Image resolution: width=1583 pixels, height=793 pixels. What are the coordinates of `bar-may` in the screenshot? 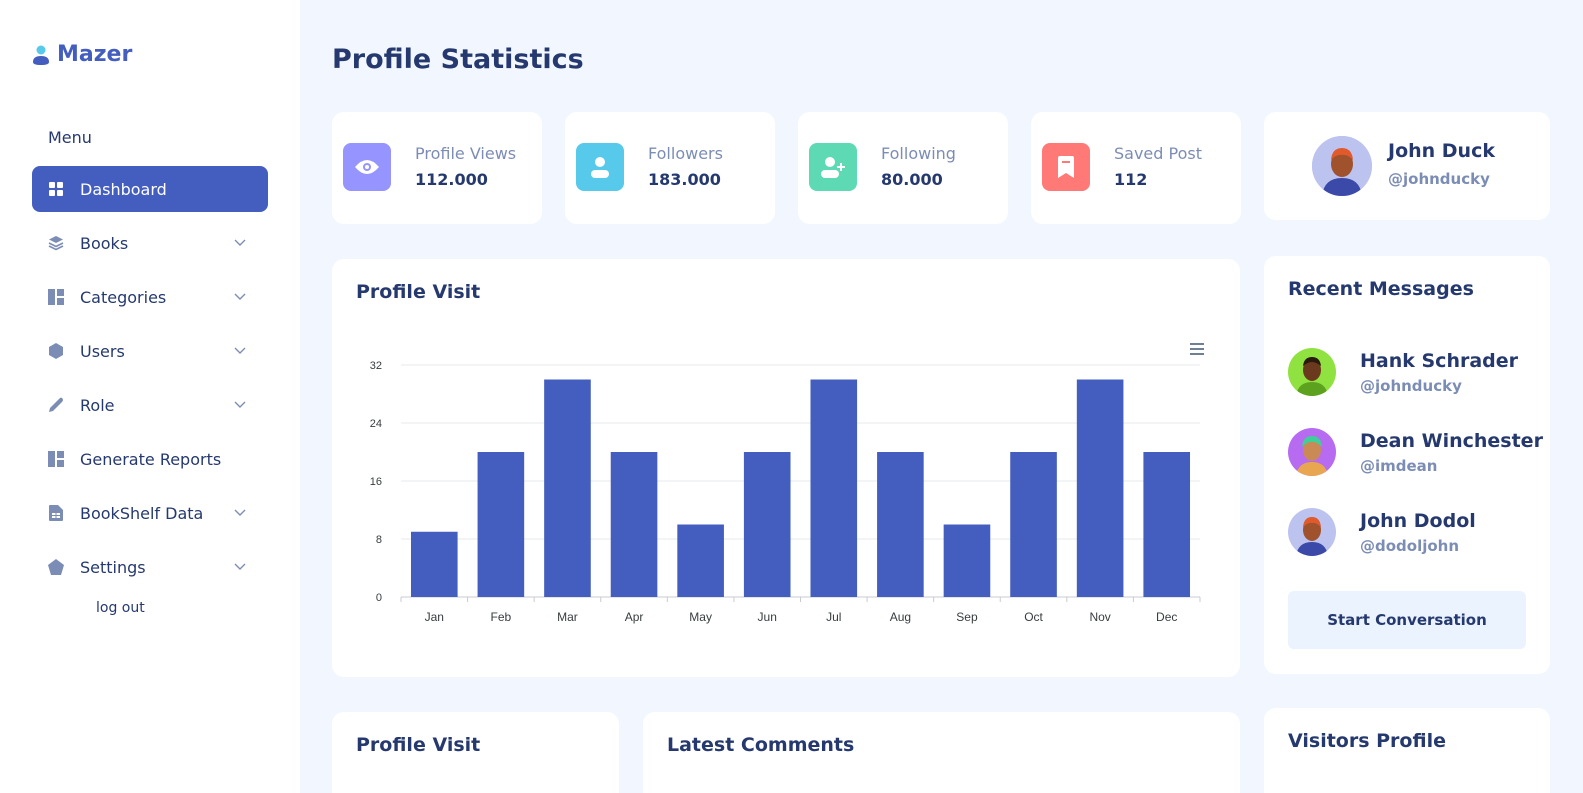 It's located at (700, 561).